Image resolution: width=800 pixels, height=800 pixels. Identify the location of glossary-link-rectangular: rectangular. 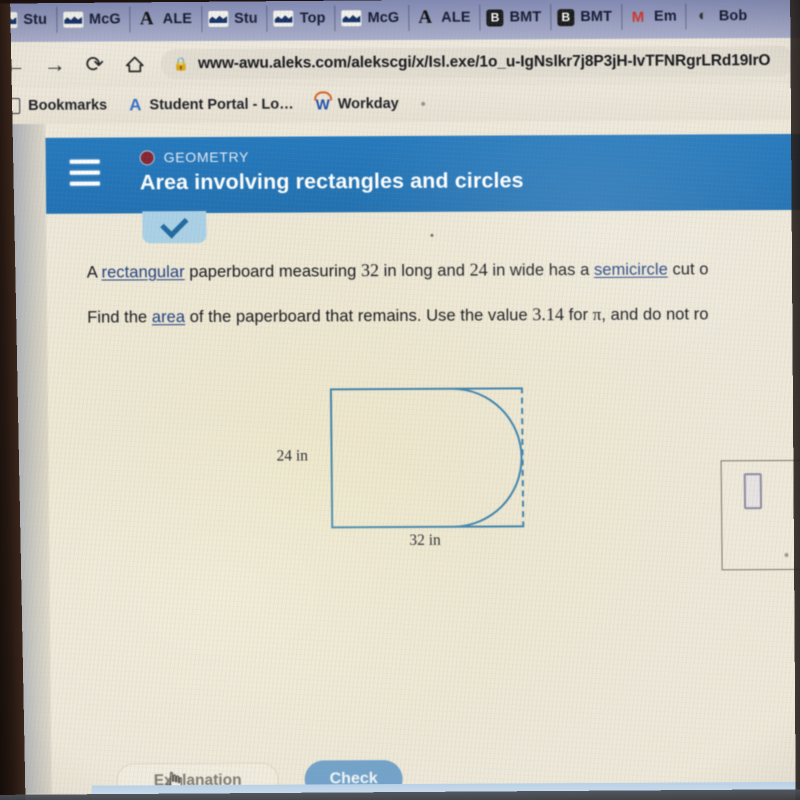
(142, 272).